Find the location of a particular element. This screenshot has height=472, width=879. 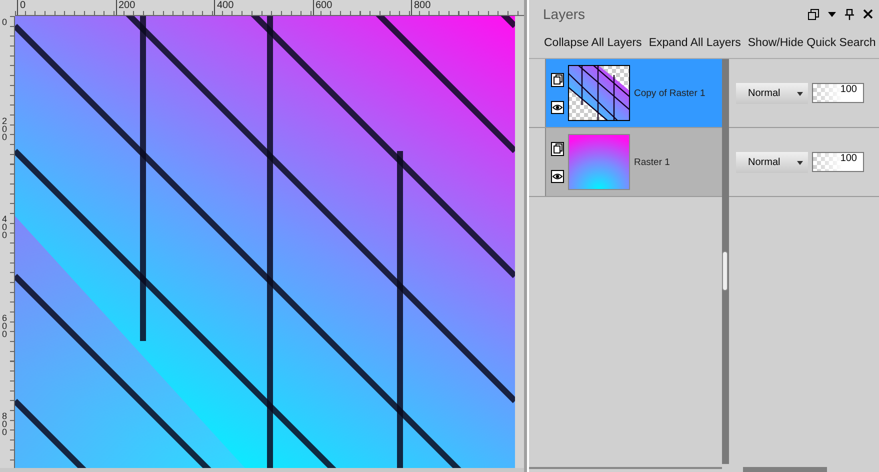

scrollbar-thumb is located at coordinates (785, 469).